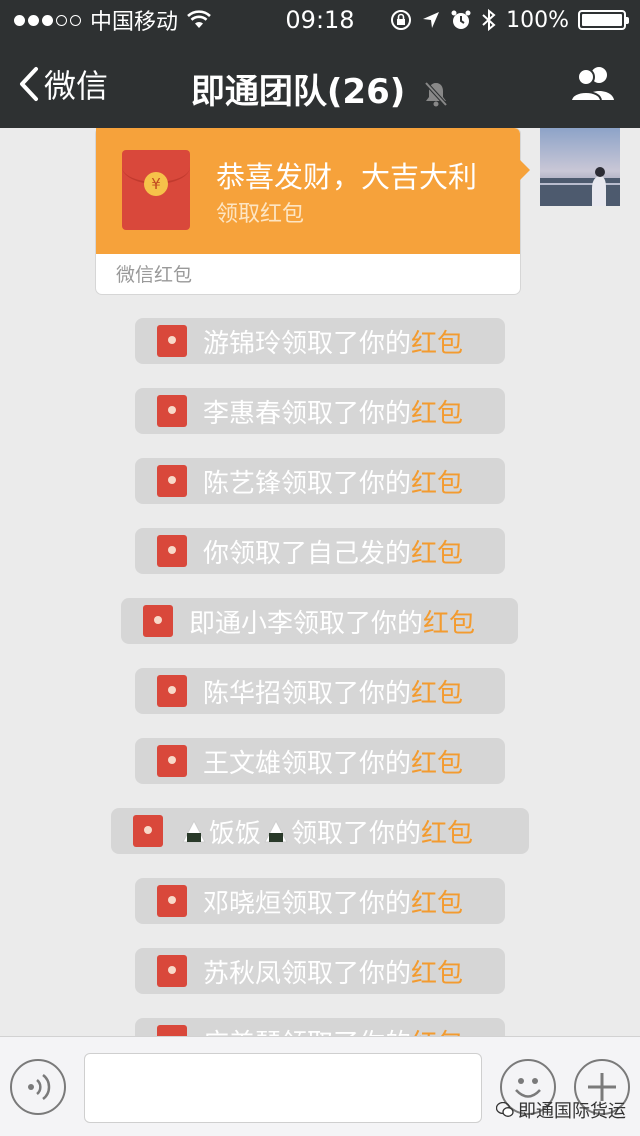 The width and height of the screenshot is (640, 1136). I want to click on red-envelope-icon: ¥, so click(156, 190).